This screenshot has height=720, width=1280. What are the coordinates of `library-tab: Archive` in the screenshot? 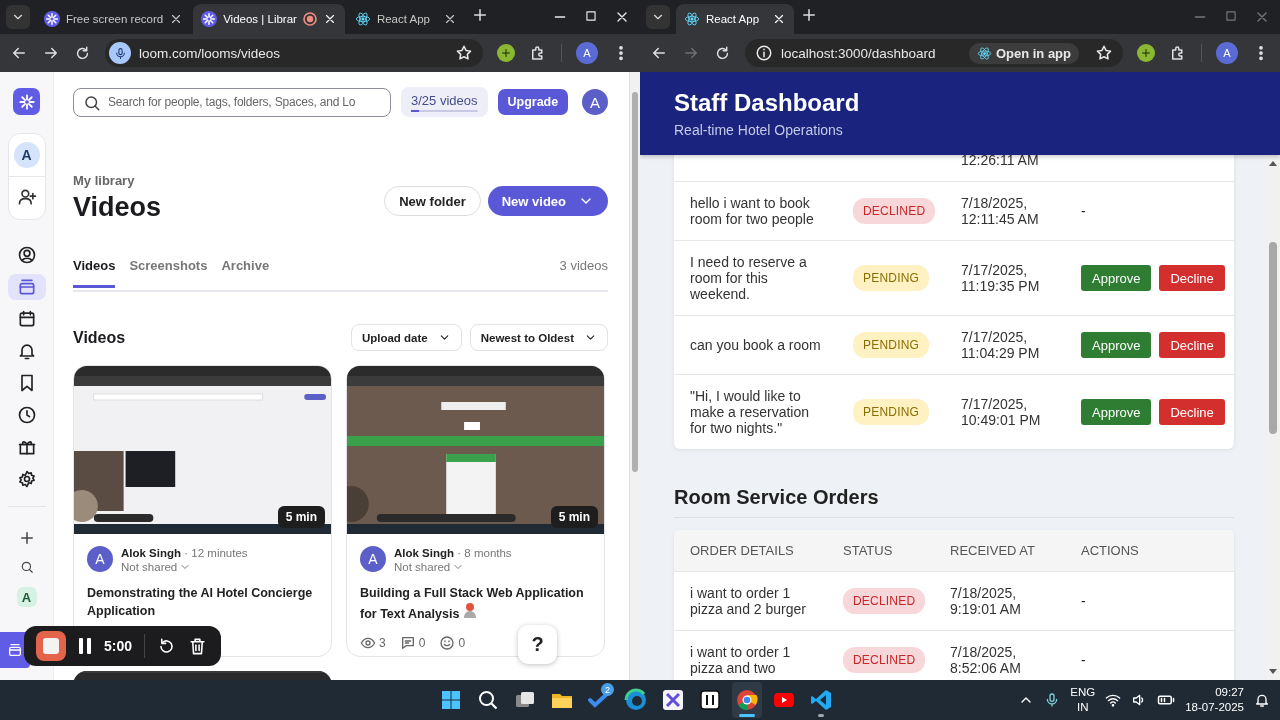 It's located at (245, 273).